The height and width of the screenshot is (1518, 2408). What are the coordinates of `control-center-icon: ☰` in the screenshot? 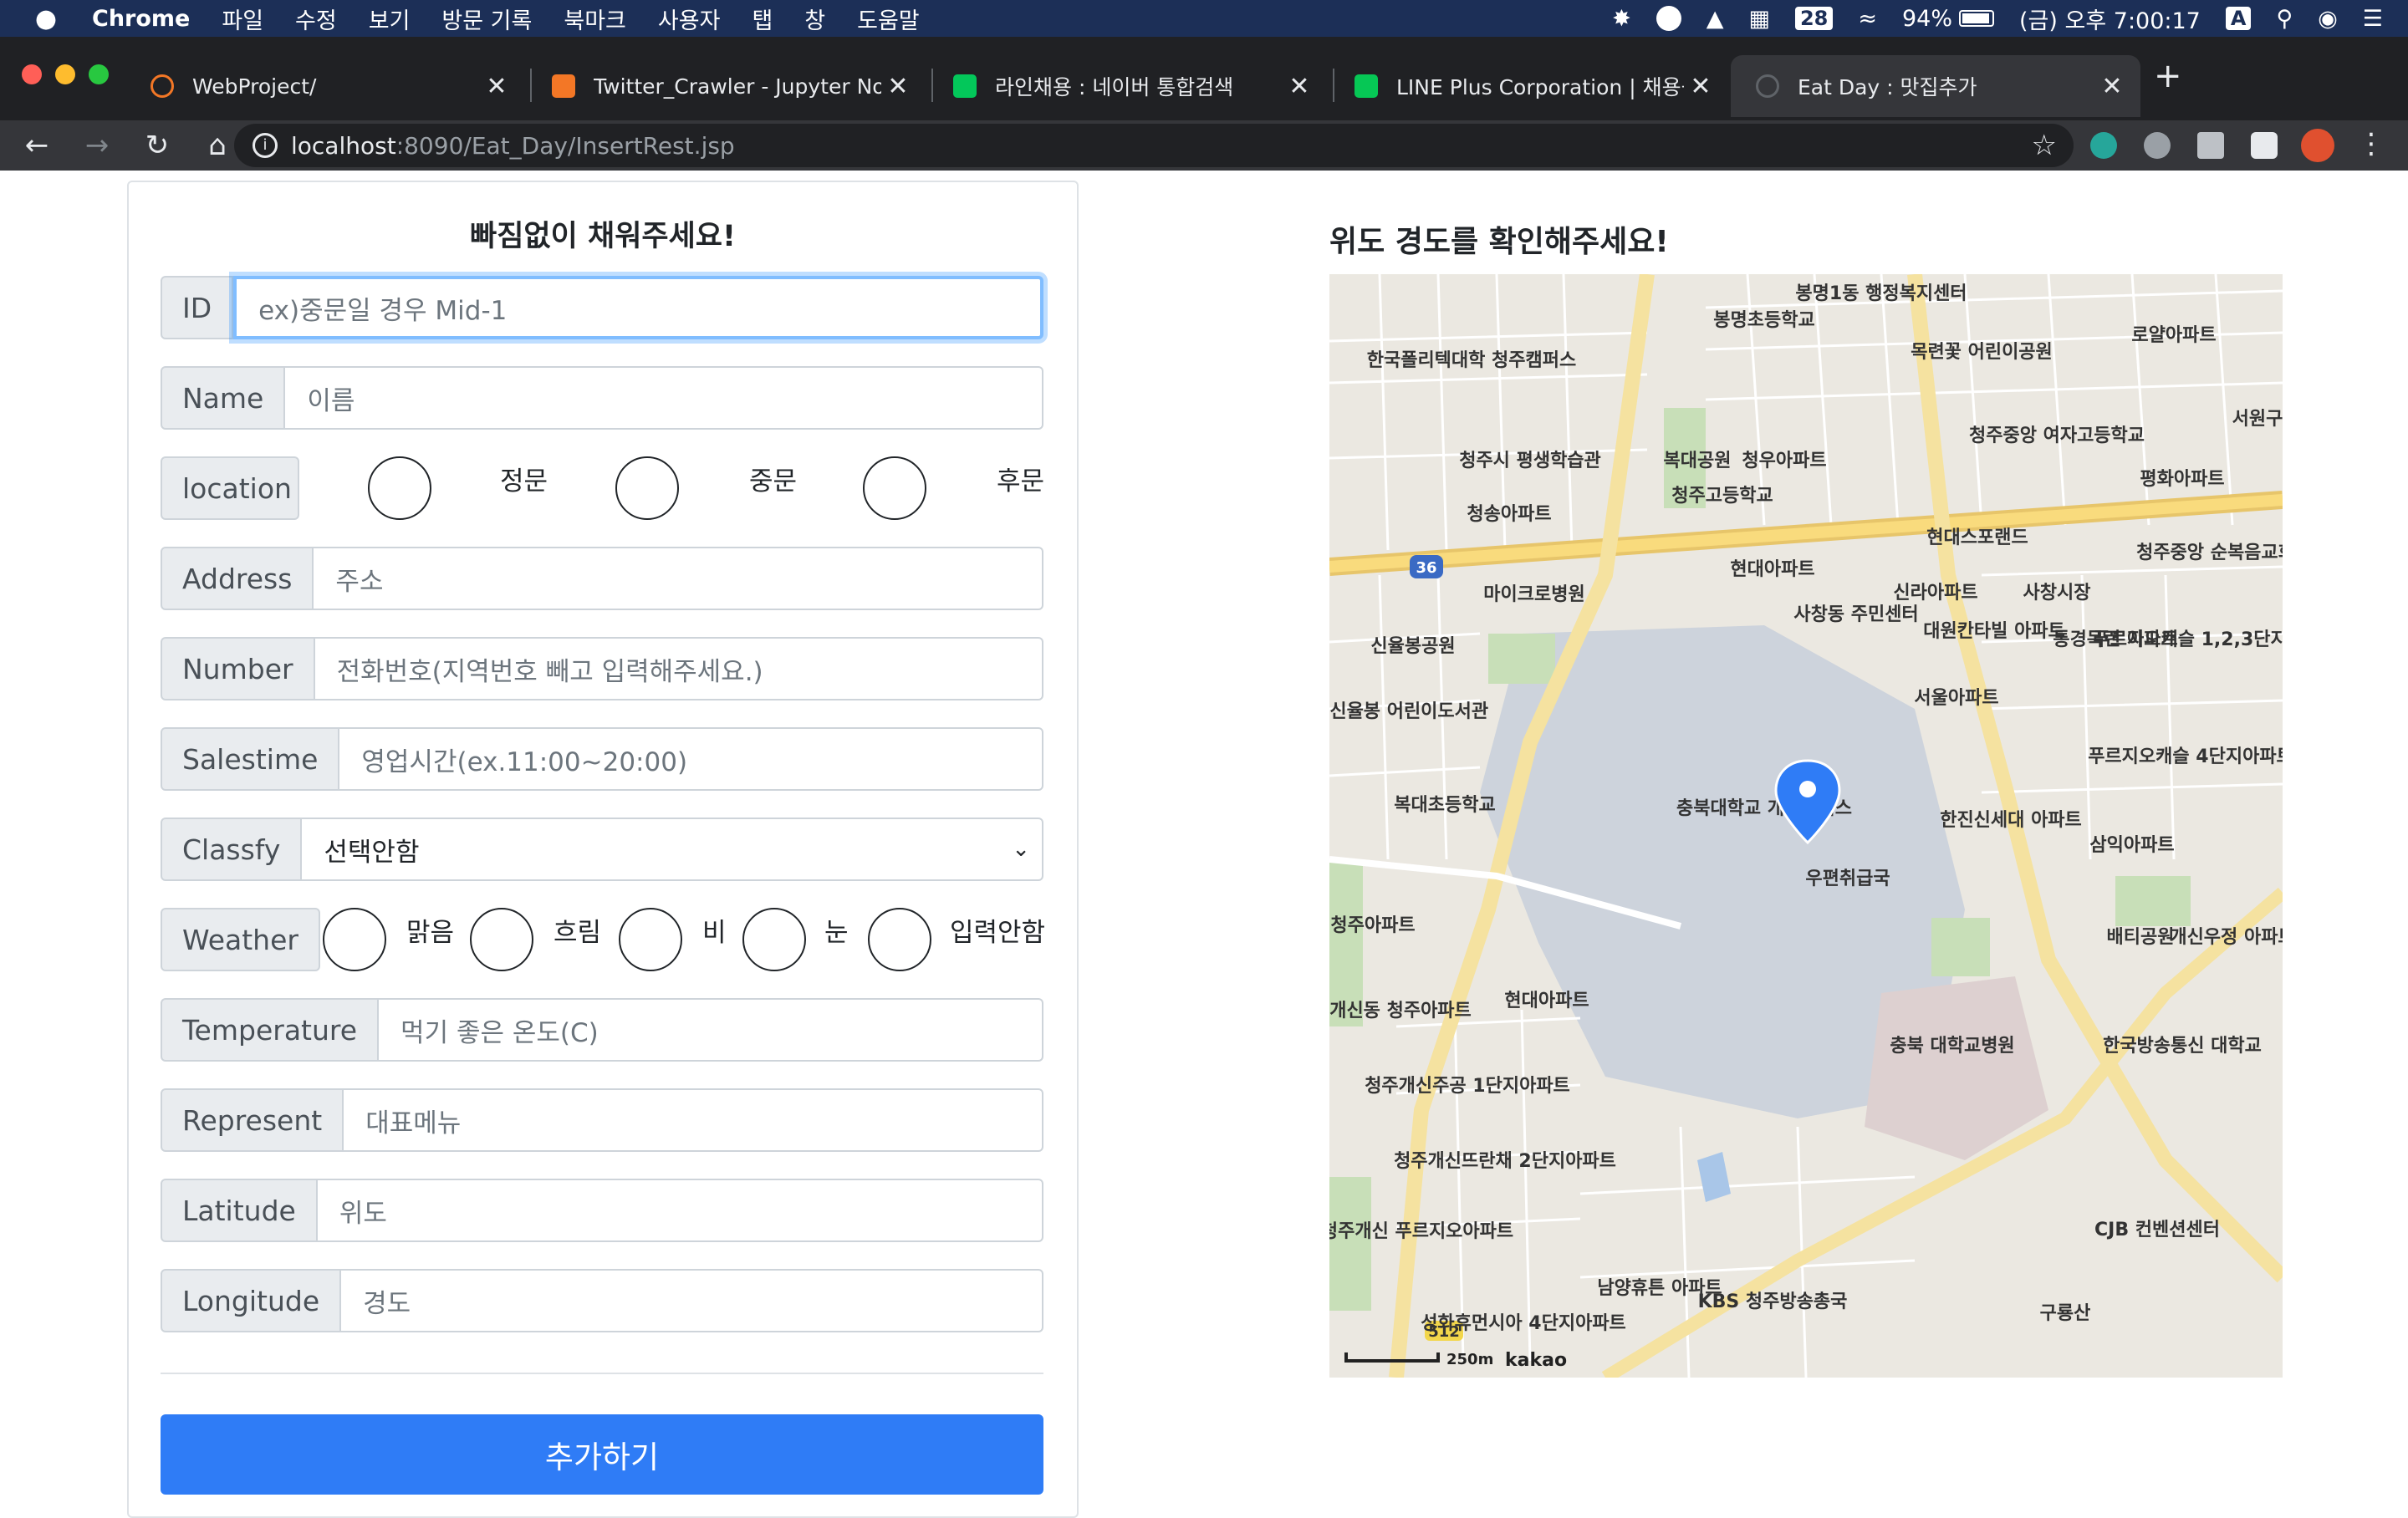 It's located at (2373, 19).